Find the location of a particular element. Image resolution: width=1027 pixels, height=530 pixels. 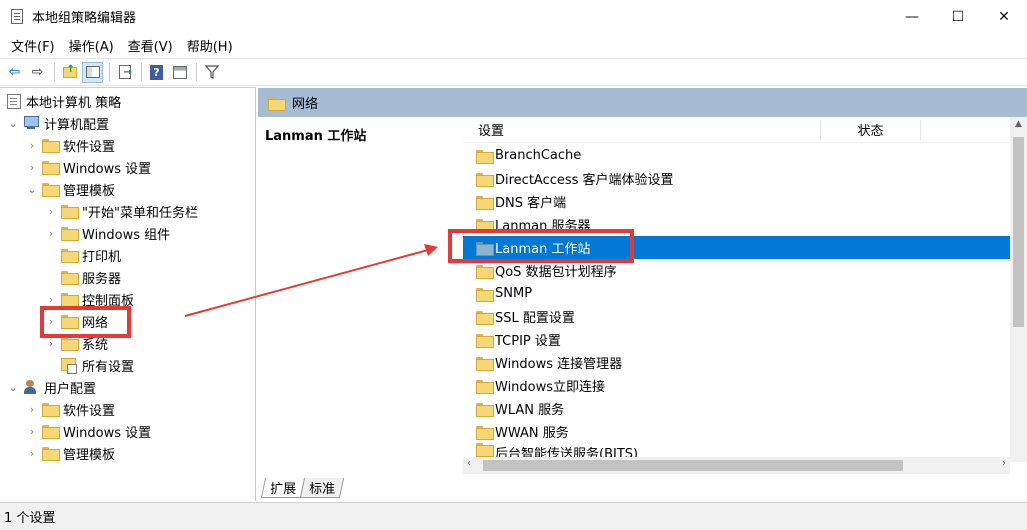

tree-item-start-menu: › "开始"菜单和任务栏 is located at coordinates (121, 211).